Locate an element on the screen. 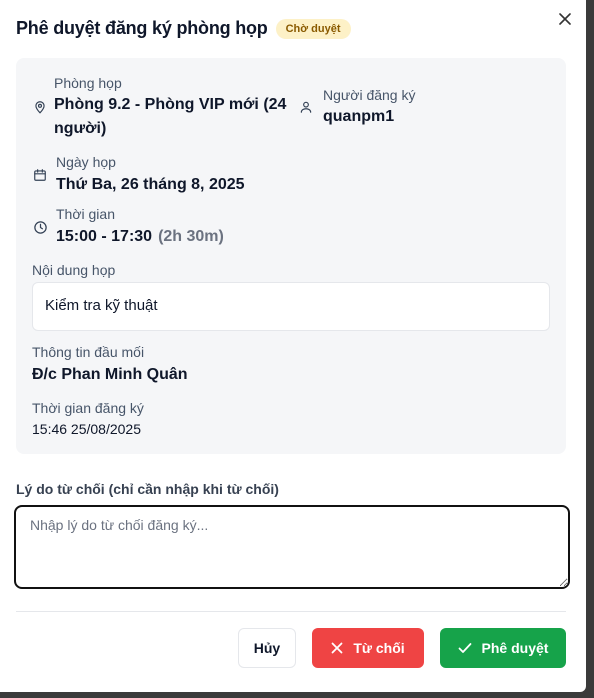 The height and width of the screenshot is (698, 594). room-label: Phòng họp is located at coordinates (88, 83).